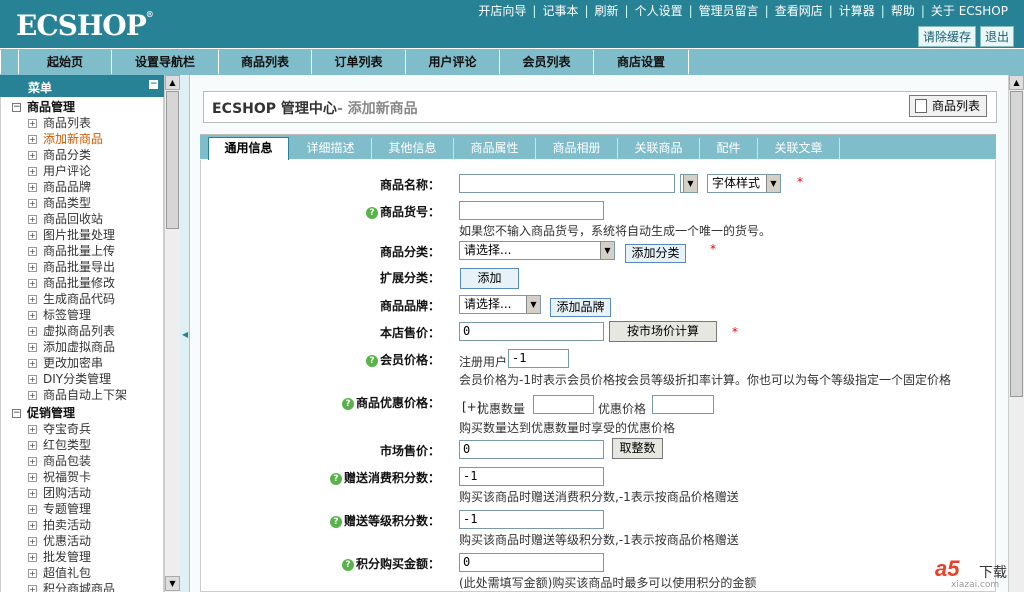  What do you see at coordinates (82, 525) in the screenshot?
I see `menu-item: + 拍卖活动` at bounding box center [82, 525].